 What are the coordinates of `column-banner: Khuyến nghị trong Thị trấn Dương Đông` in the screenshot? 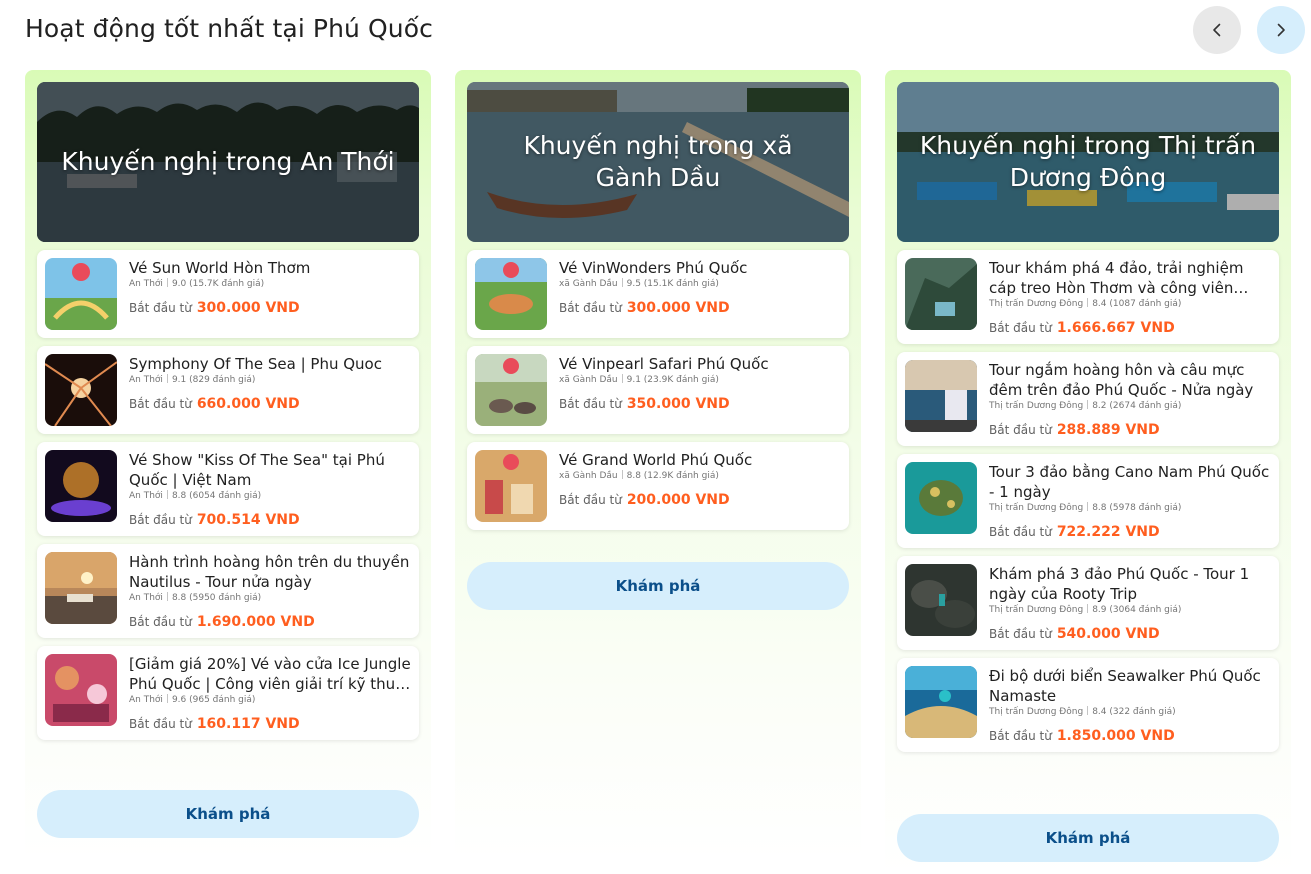 It's located at (1088, 162).